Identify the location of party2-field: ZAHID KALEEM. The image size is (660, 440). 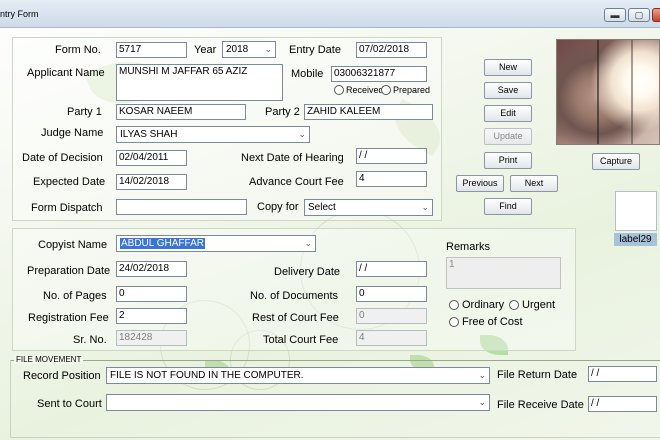
(368, 112).